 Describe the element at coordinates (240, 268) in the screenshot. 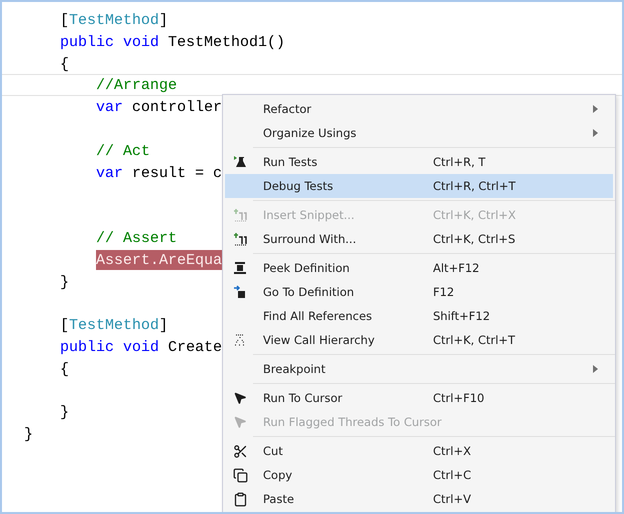

I see `peek-definition-icon` at that location.